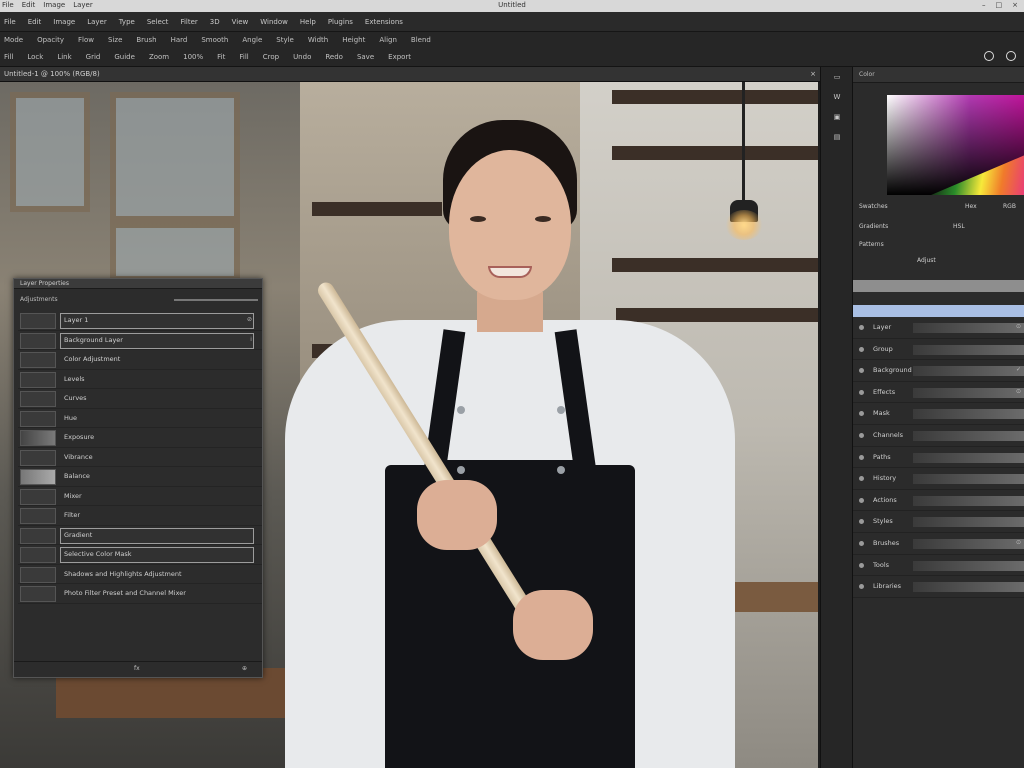  I want to click on option-item: Brush, so click(146, 40).